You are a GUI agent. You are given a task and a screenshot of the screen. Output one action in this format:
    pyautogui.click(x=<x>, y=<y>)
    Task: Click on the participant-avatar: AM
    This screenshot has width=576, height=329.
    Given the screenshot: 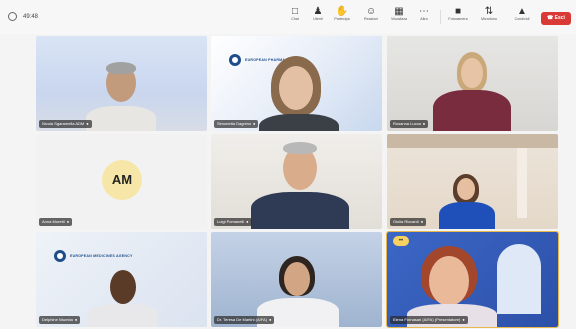 What is the action you would take?
    pyautogui.click(x=122, y=180)
    